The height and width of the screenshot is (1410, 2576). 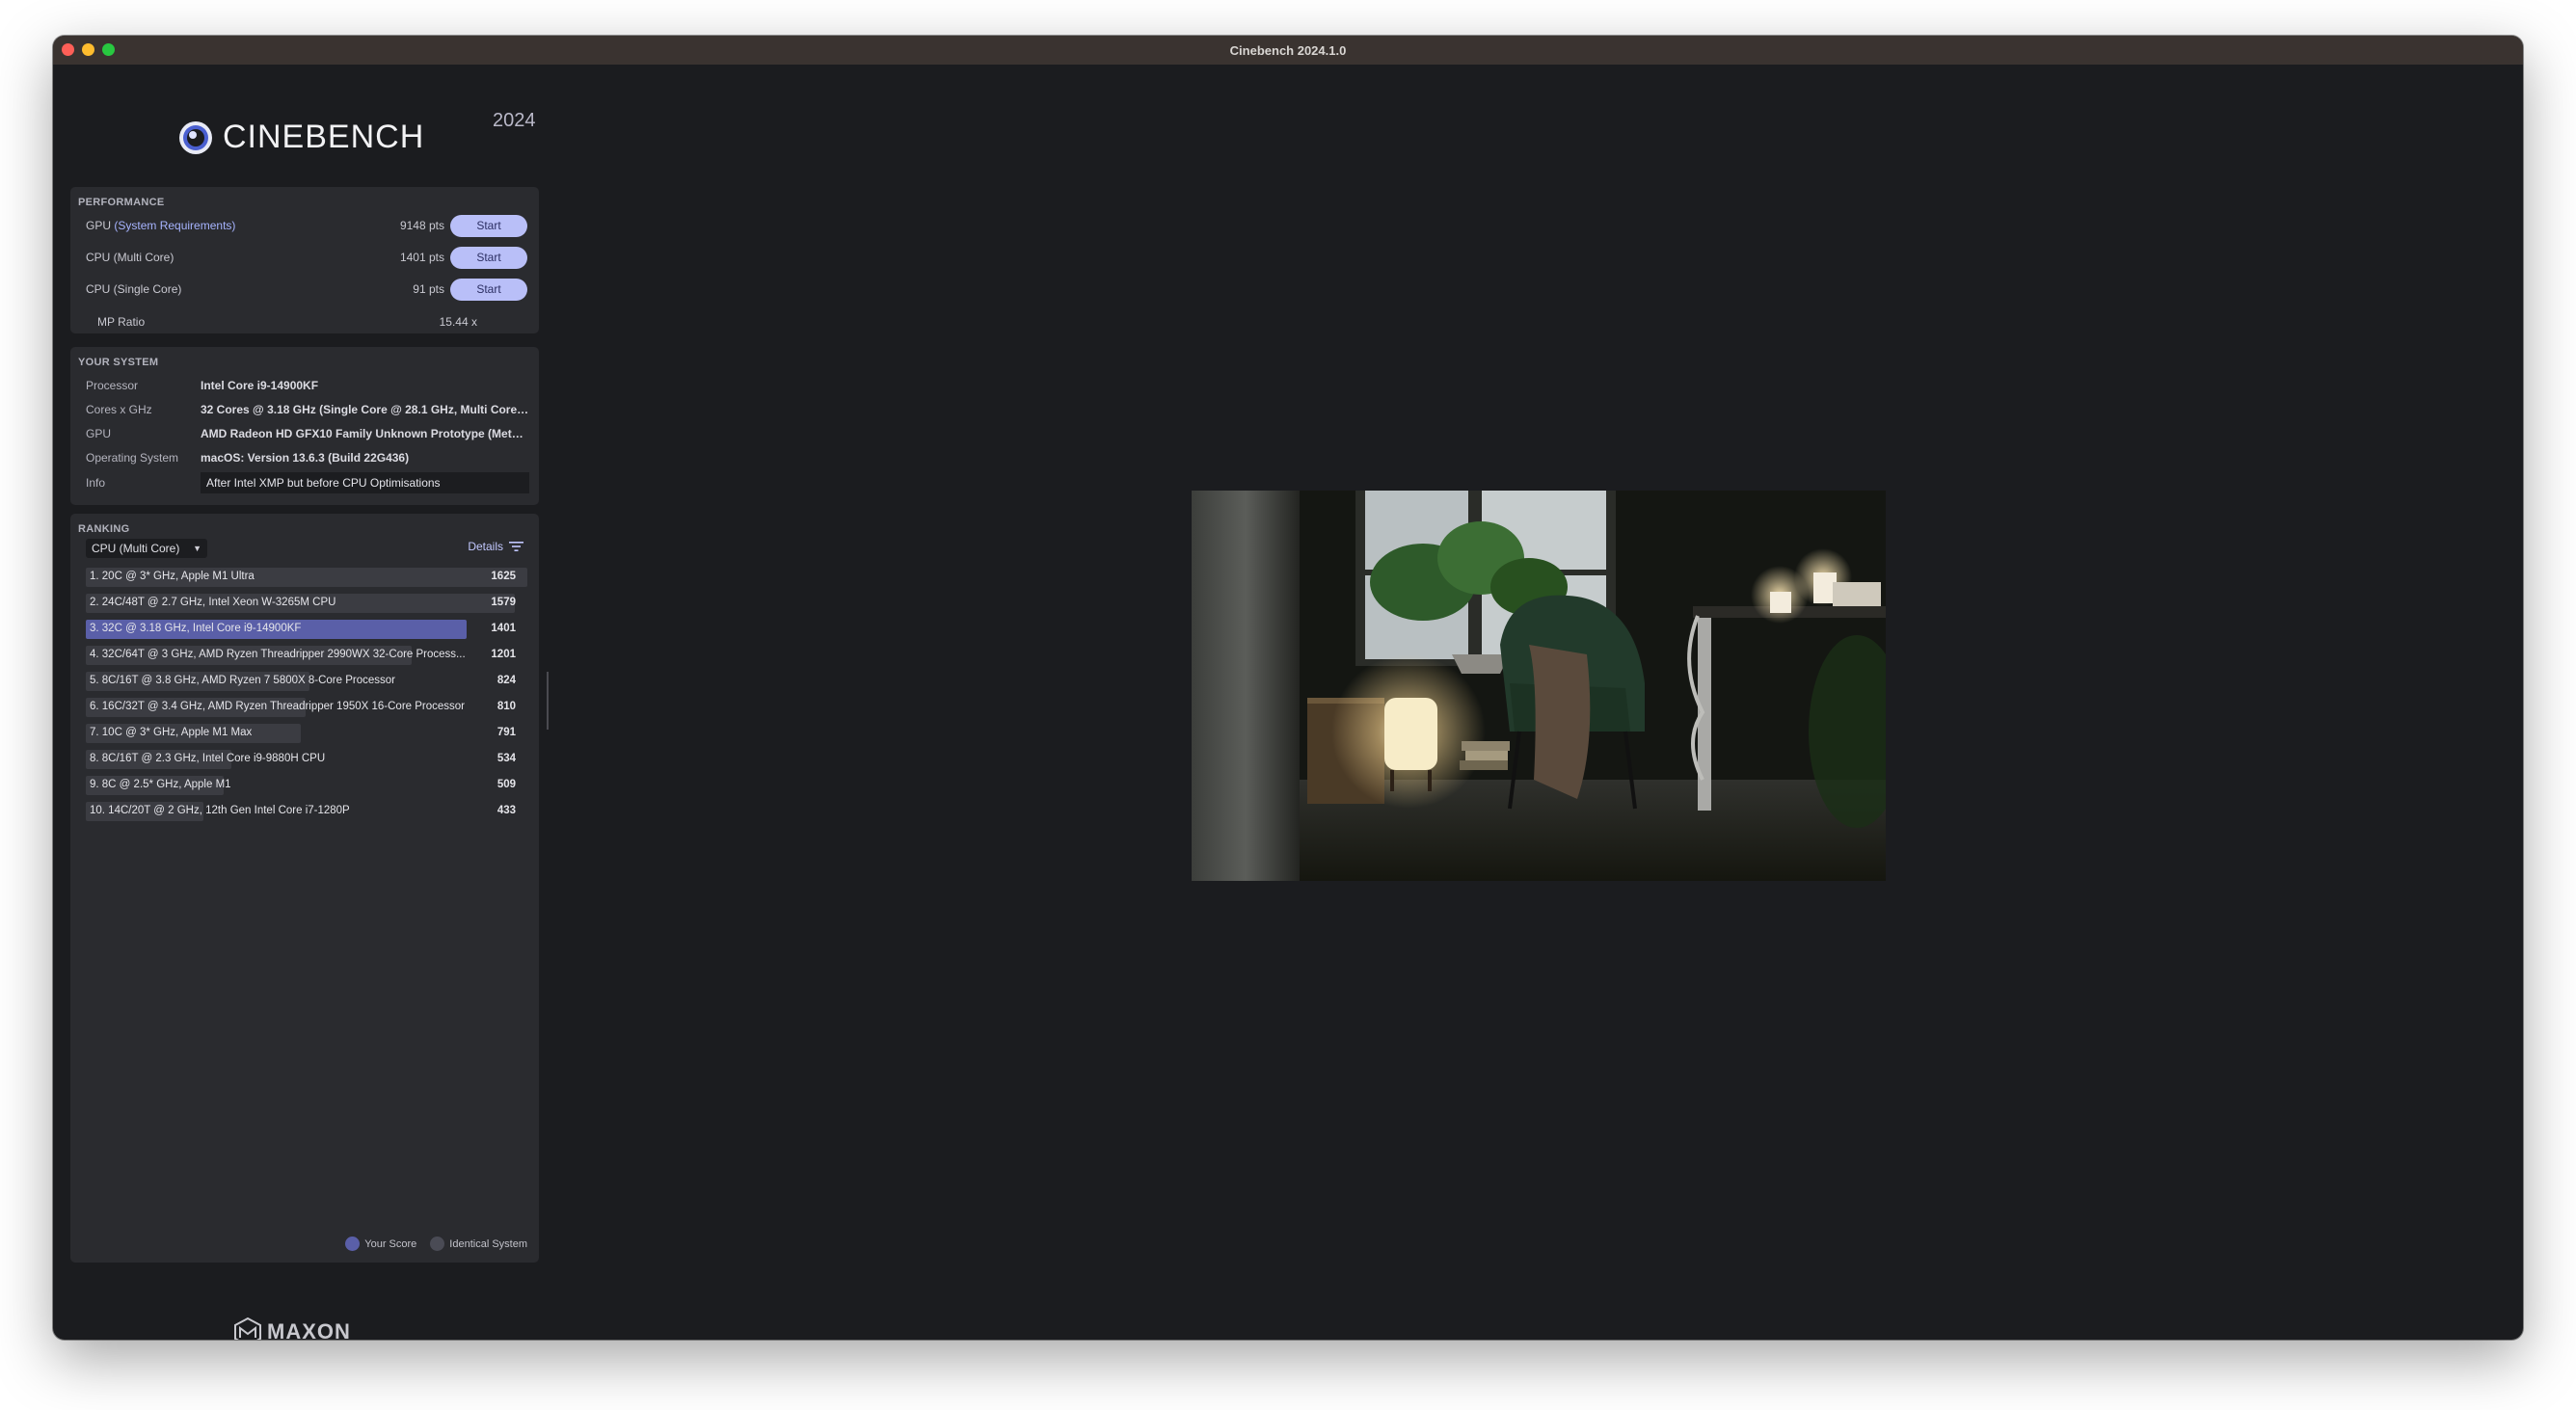 I want to click on ranking-item: 9. 8C @ 2.5* GHz, Apple M1 509, so click(x=306, y=785).